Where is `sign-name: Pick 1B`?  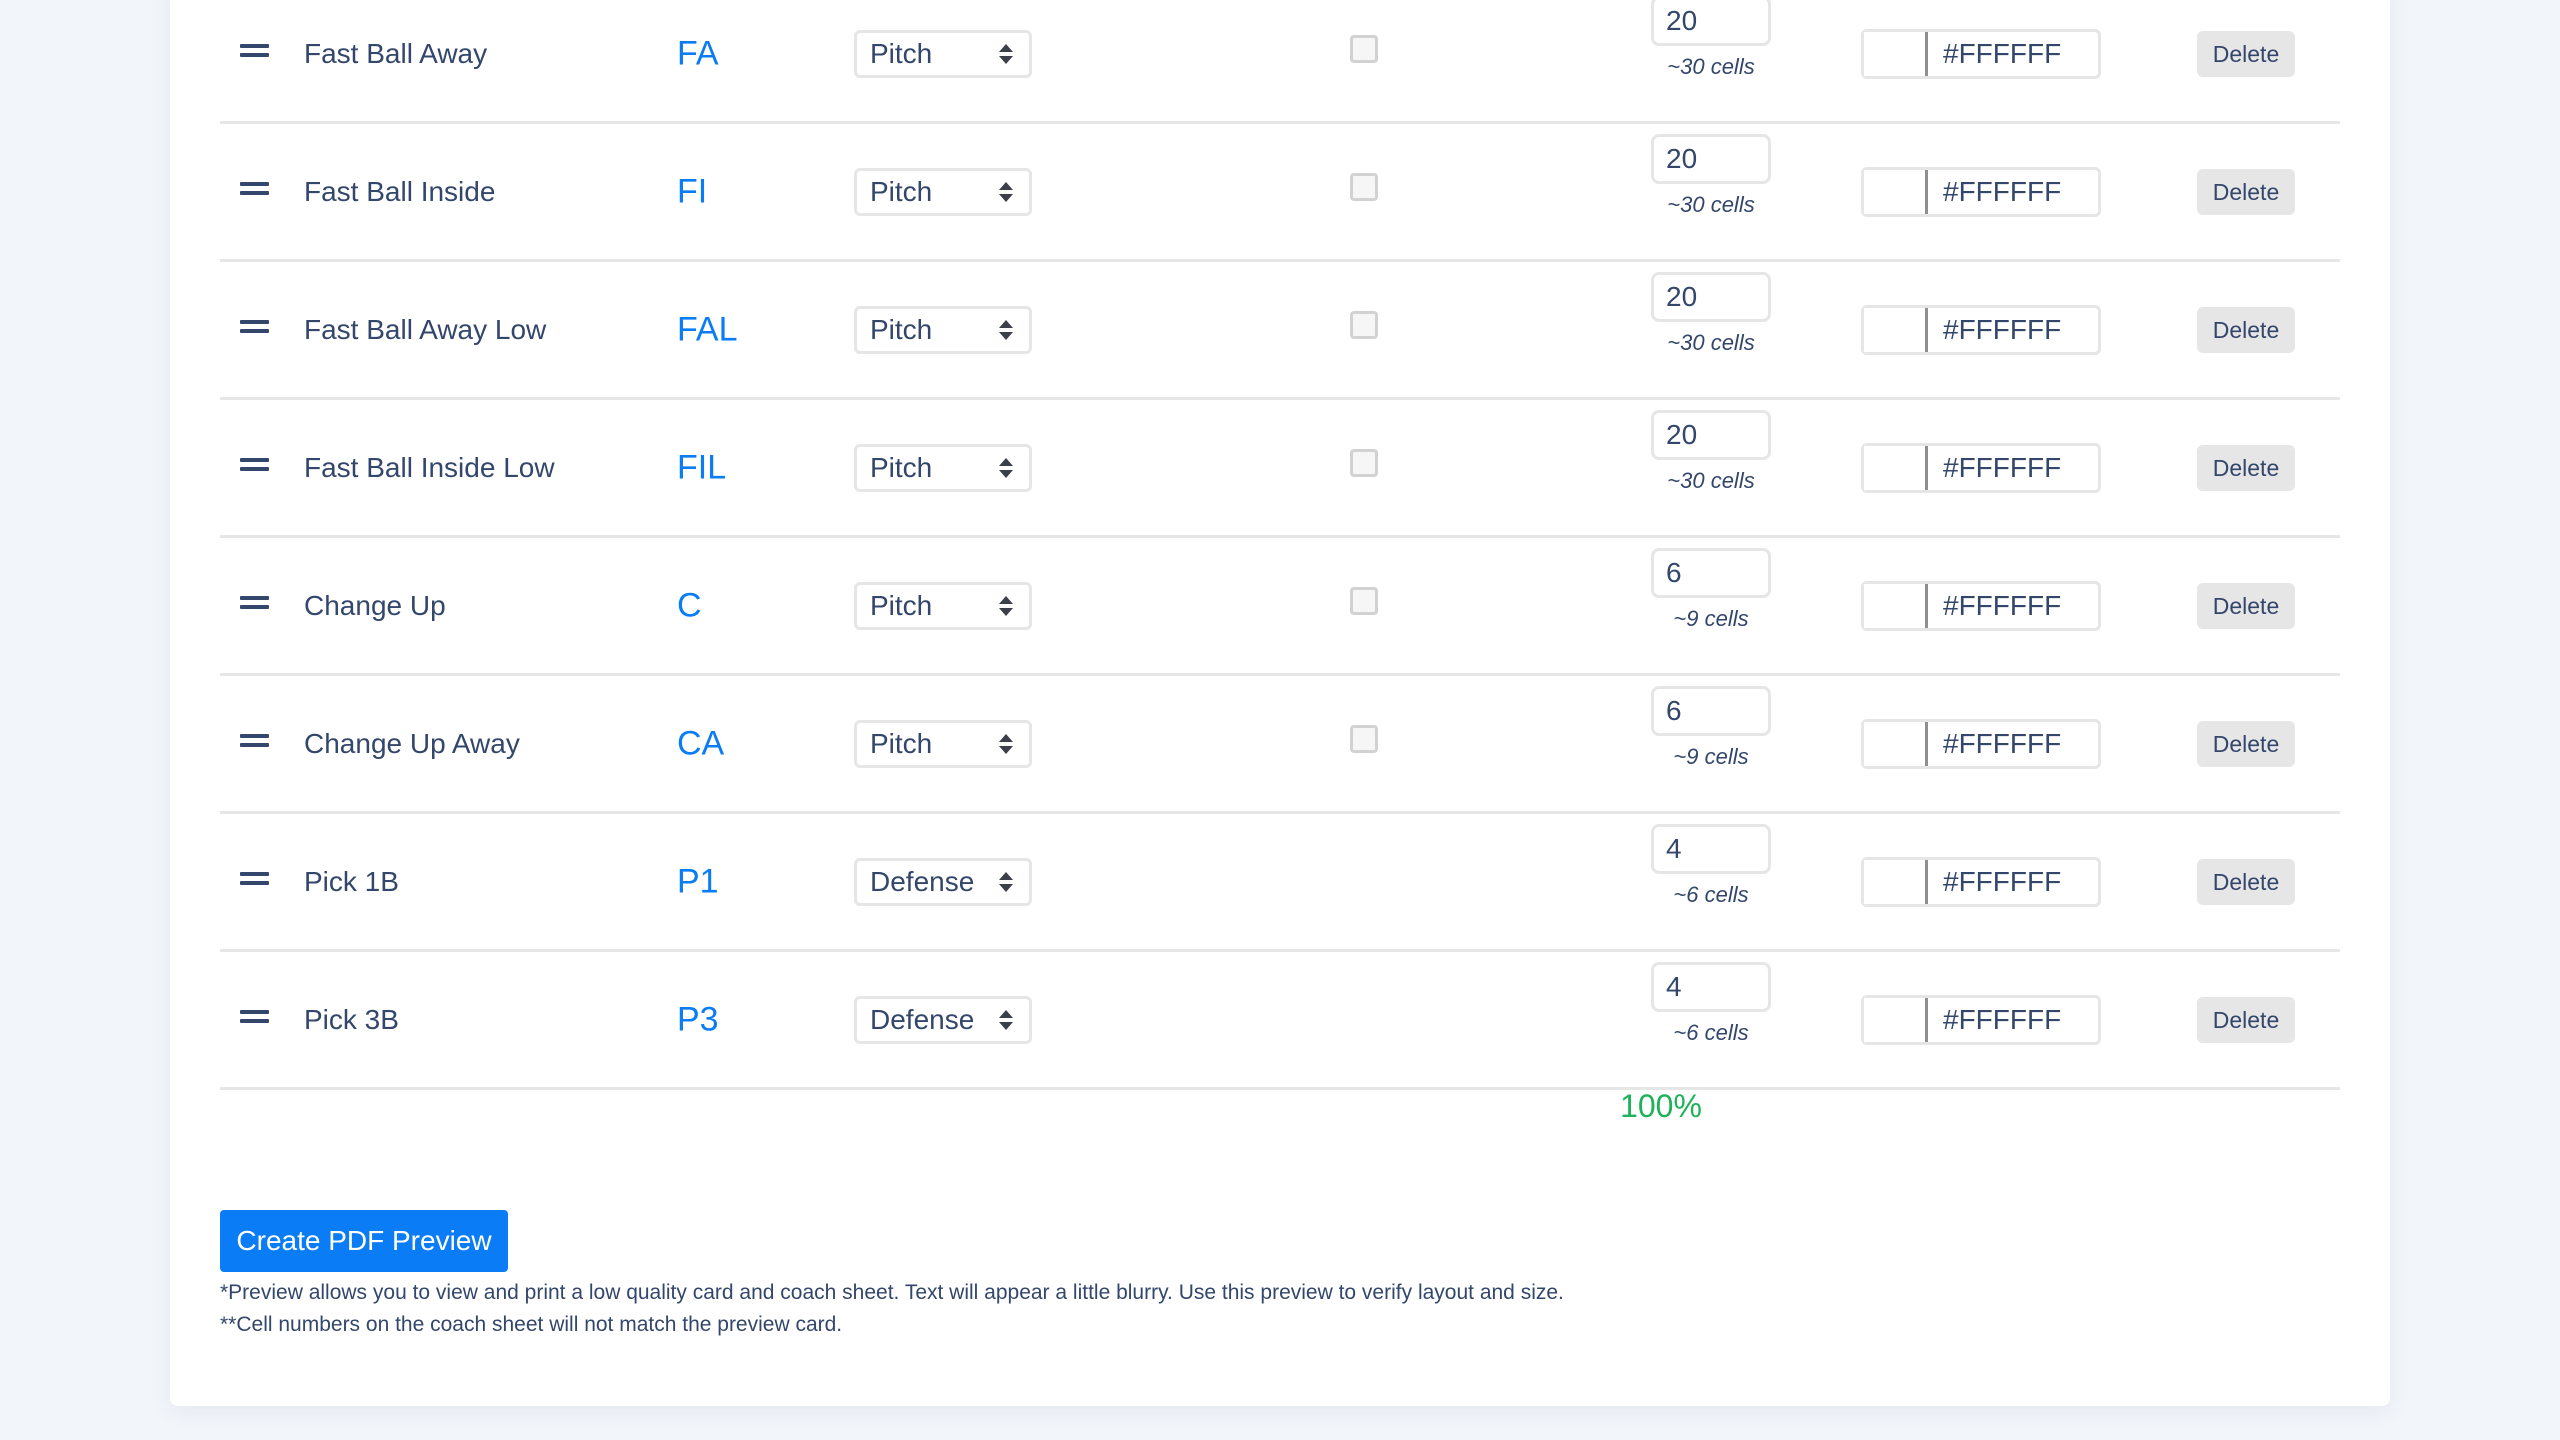
sign-name: Pick 1B is located at coordinates (351, 881).